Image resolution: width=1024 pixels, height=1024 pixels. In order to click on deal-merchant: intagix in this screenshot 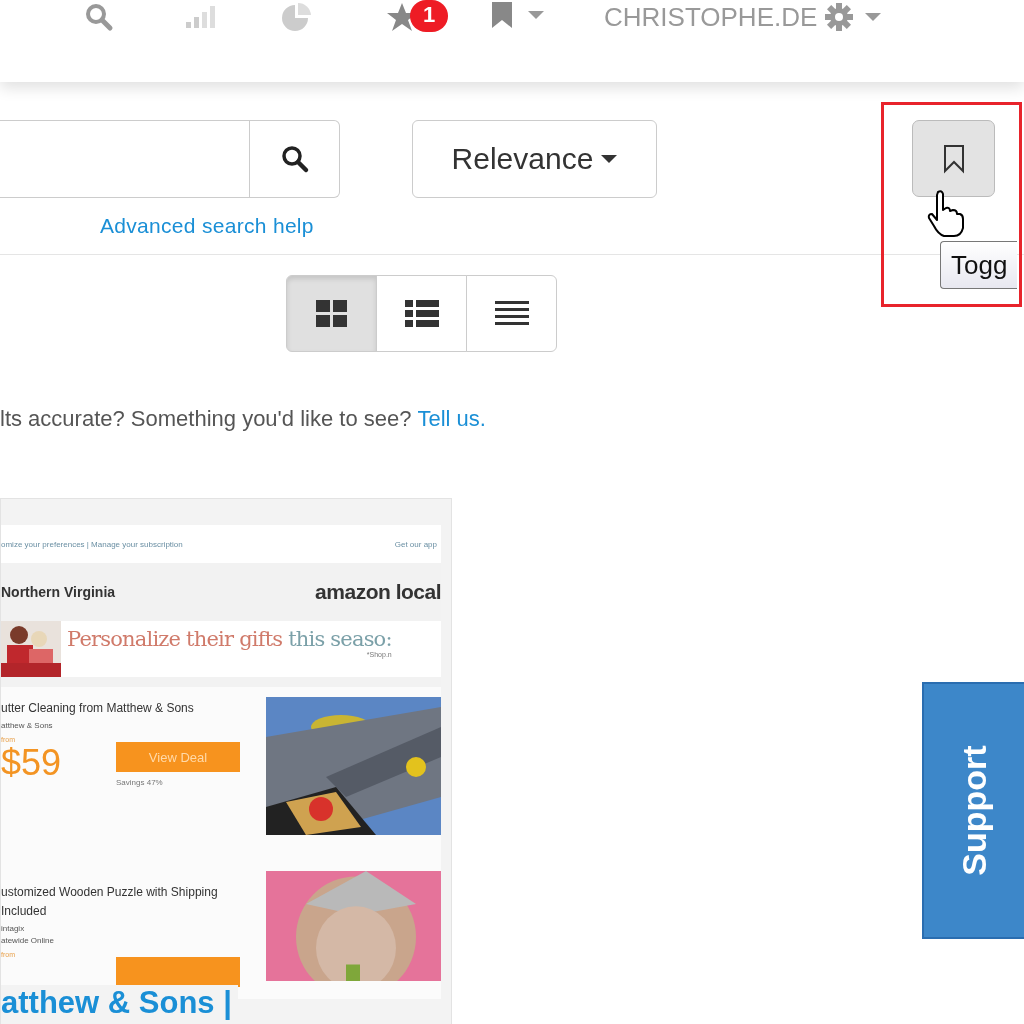, I will do `click(13, 928)`.